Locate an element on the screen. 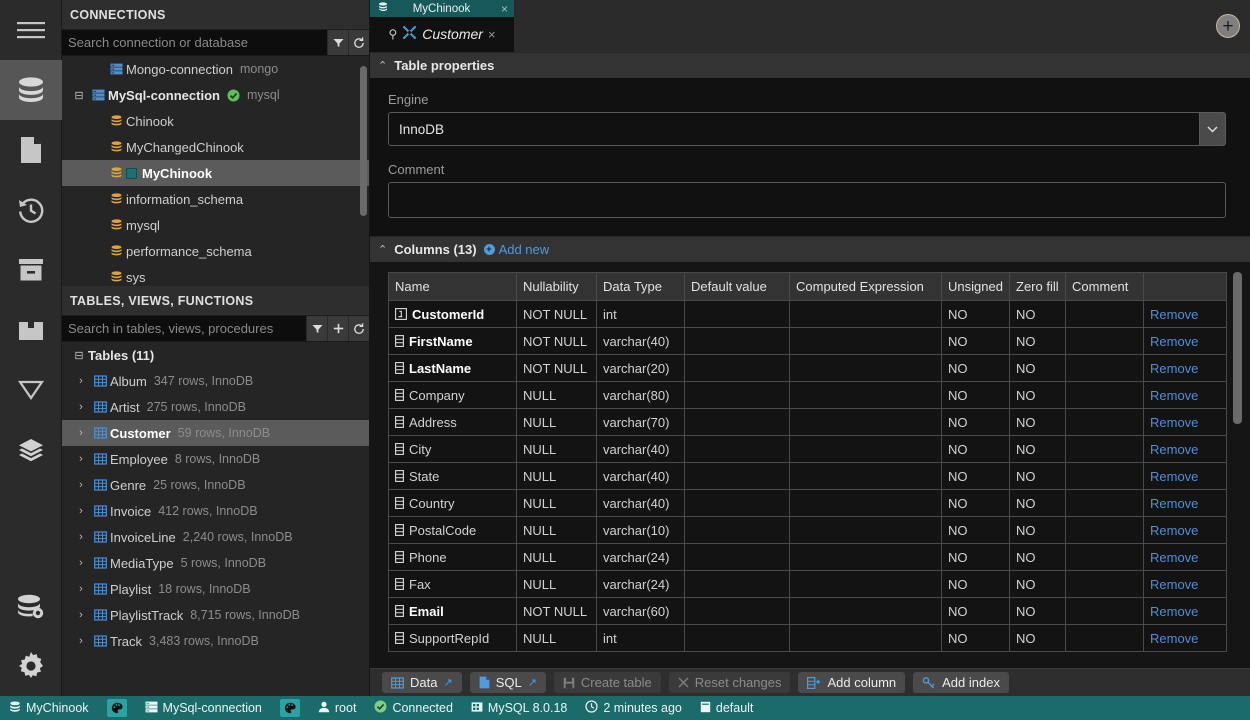 Image resolution: width=1250 pixels, height=720 pixels. database-icon is located at coordinates (31, 90).